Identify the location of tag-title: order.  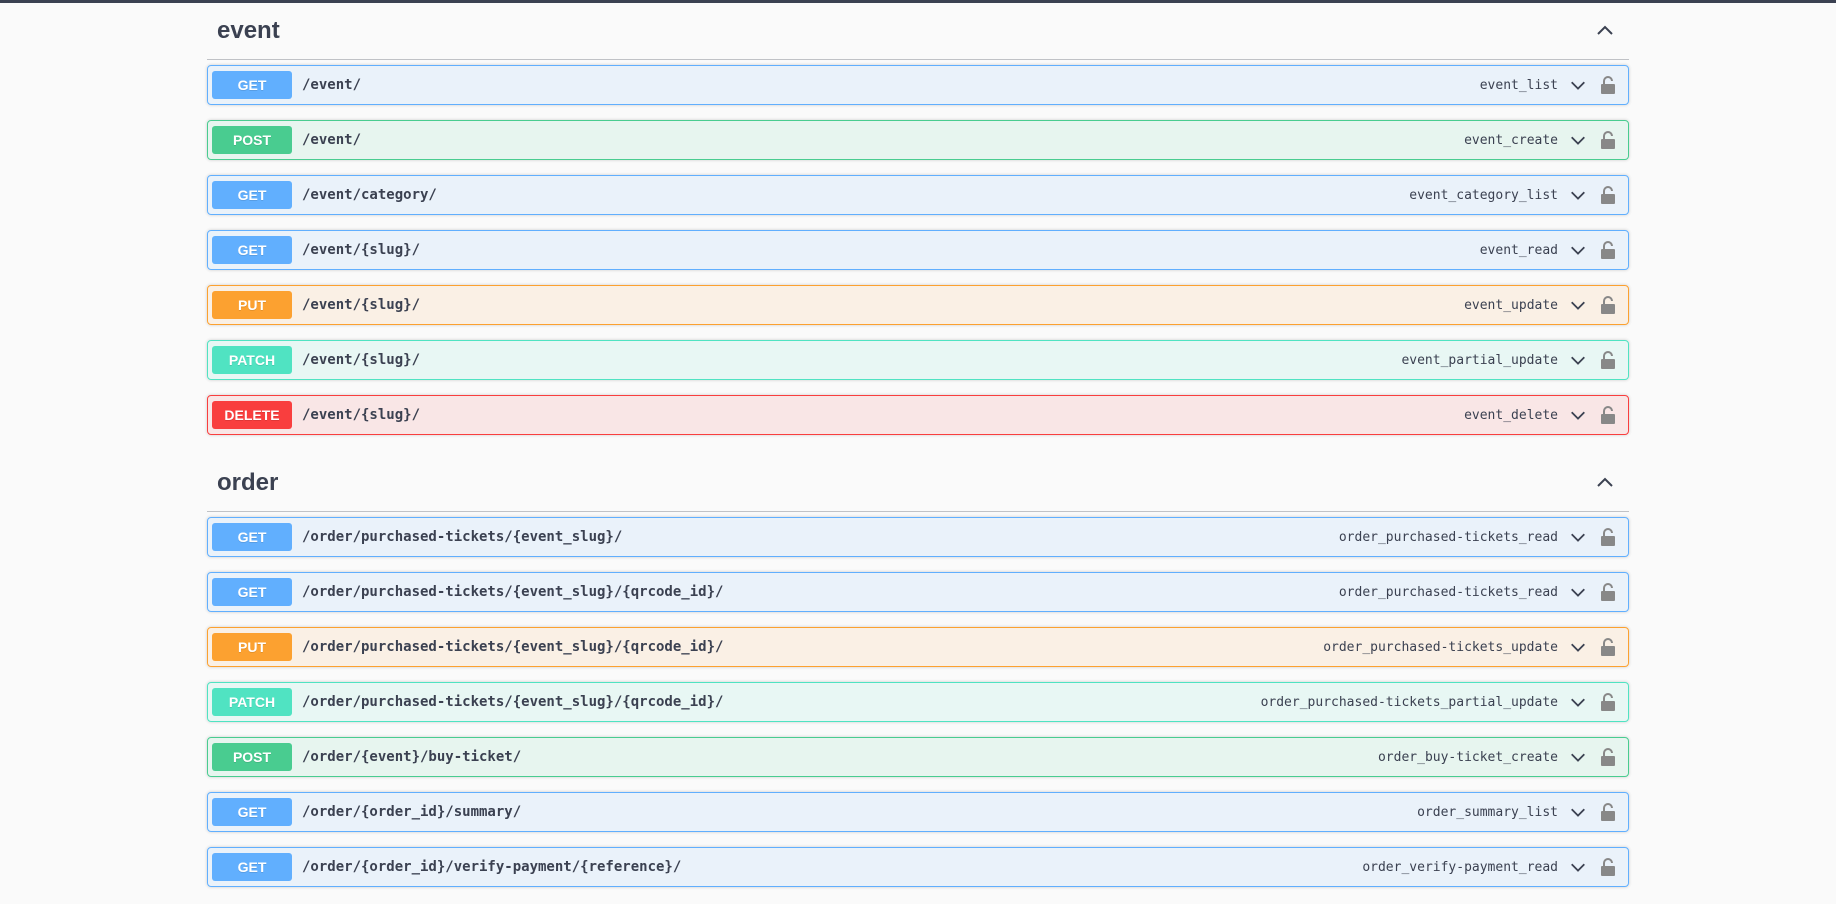
(248, 482).